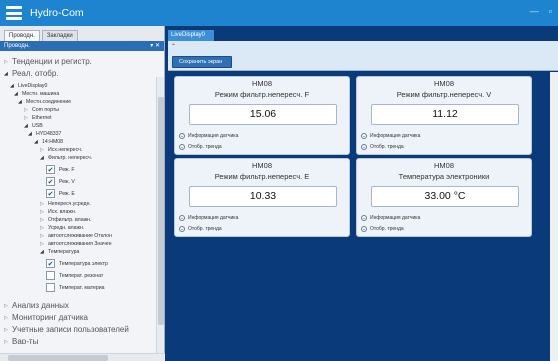 The width and height of the screenshot is (558, 361). I want to click on tree-item: ◢ Местн.соединение, so click(44, 102).